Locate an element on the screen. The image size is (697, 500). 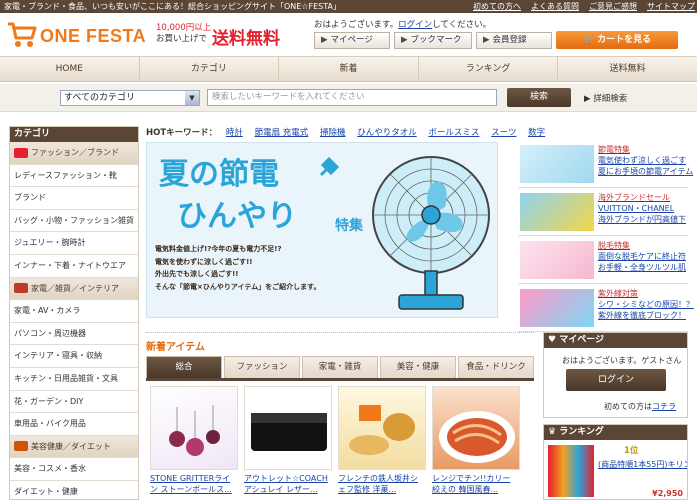
sidebar-item-label: キッチン・日用品雑貨・文具 is located at coordinates (66, 378).